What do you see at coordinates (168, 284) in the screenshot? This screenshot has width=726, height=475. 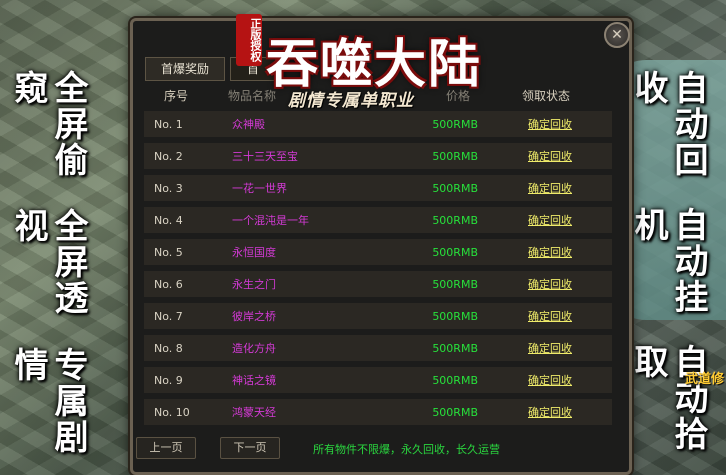 I see `row-number: No. 6` at bounding box center [168, 284].